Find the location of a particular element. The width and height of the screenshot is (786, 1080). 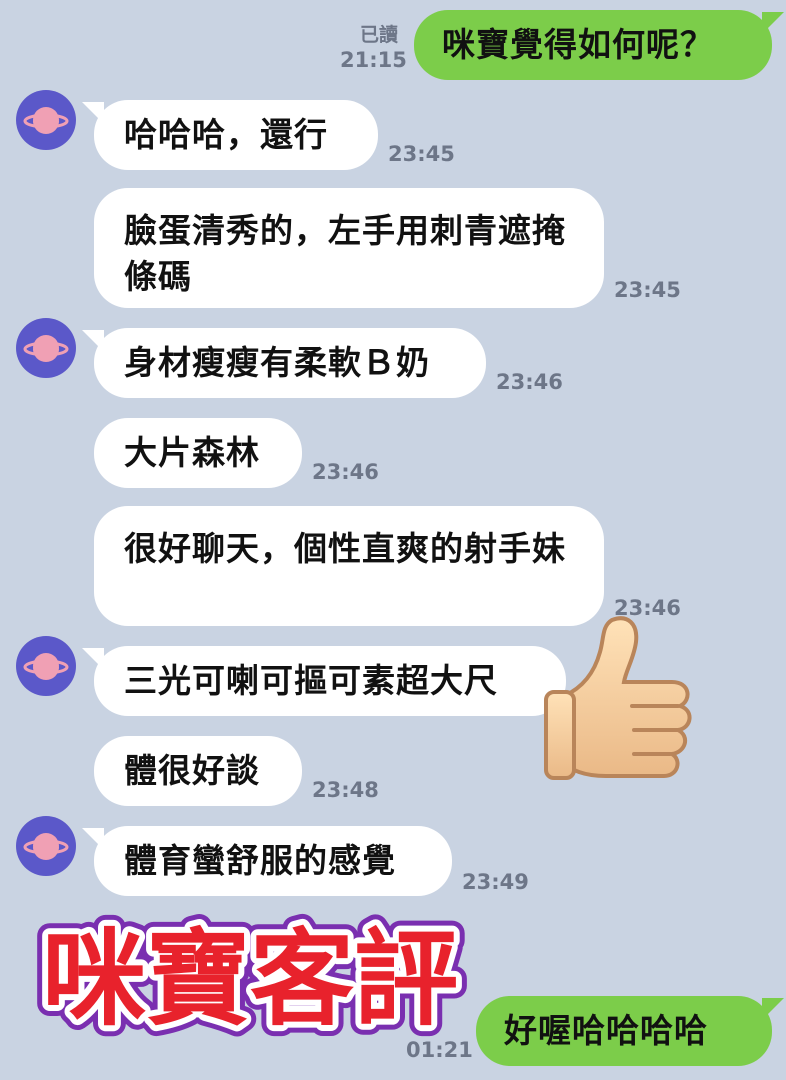

message-text: 很好聊天，個性直爽的射手妹 is located at coordinates (345, 548).